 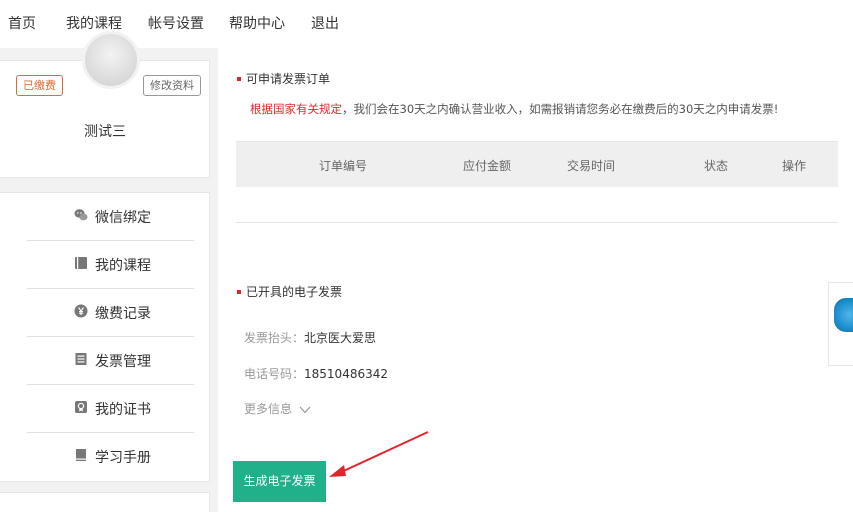 What do you see at coordinates (537, 222) in the screenshot?
I see `table-divider` at bounding box center [537, 222].